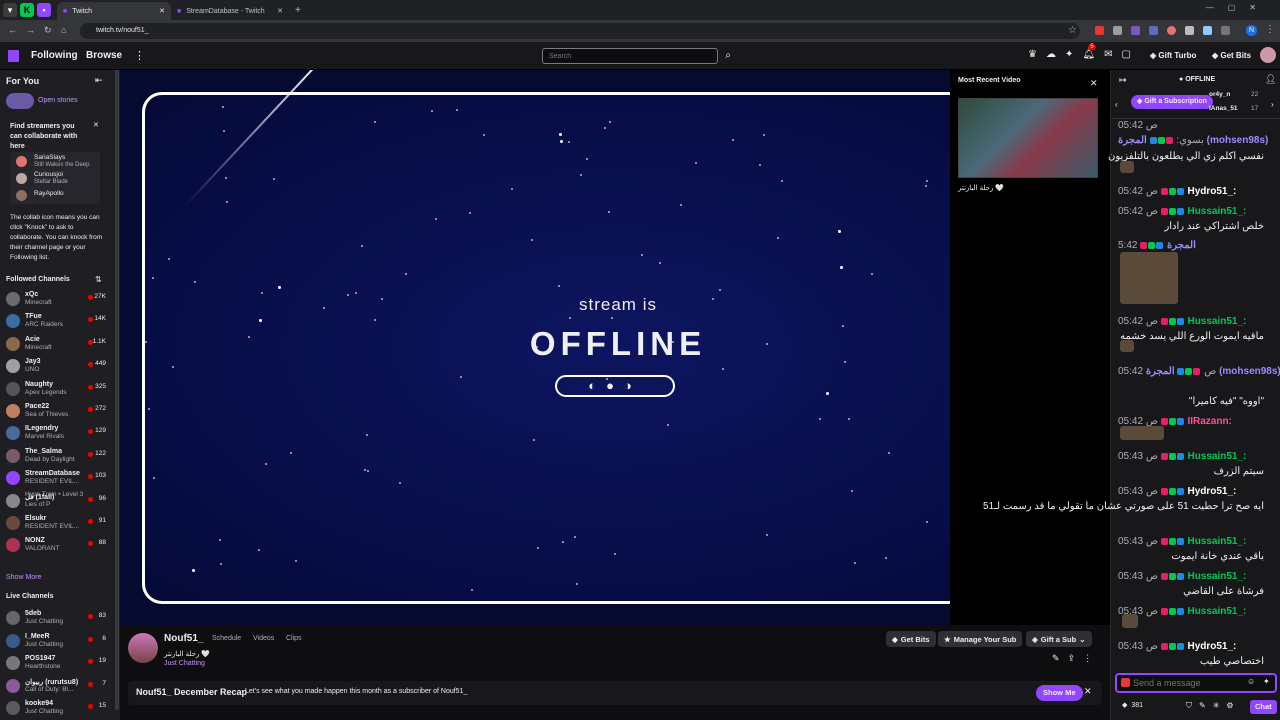 The image size is (1280, 720). I want to click on followed-channel: Acie Minecraft 1.1K, so click(60, 345).